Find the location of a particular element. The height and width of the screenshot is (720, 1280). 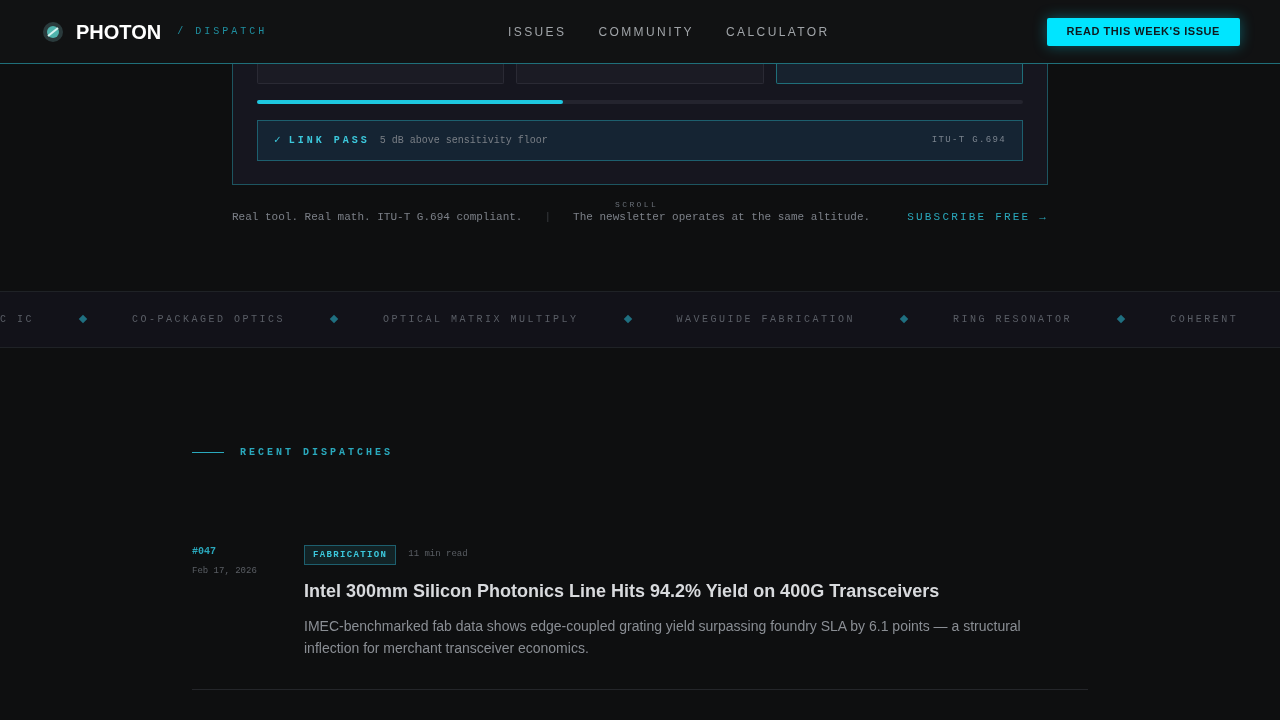

check-icon: ✓ is located at coordinates (277, 140).